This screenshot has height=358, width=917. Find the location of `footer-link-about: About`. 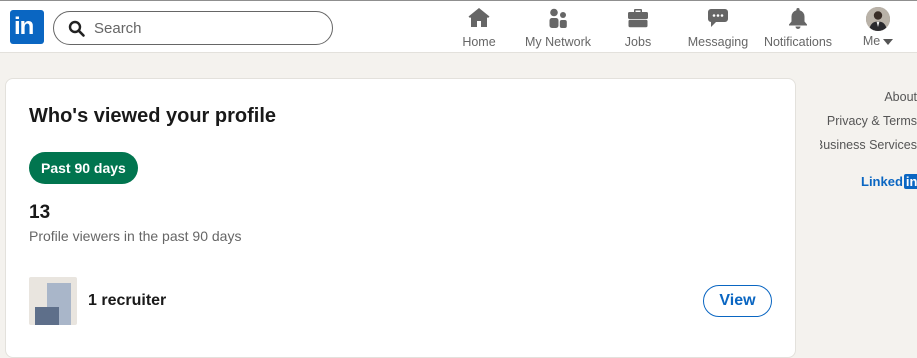

footer-link-about: About is located at coordinates (868, 98).